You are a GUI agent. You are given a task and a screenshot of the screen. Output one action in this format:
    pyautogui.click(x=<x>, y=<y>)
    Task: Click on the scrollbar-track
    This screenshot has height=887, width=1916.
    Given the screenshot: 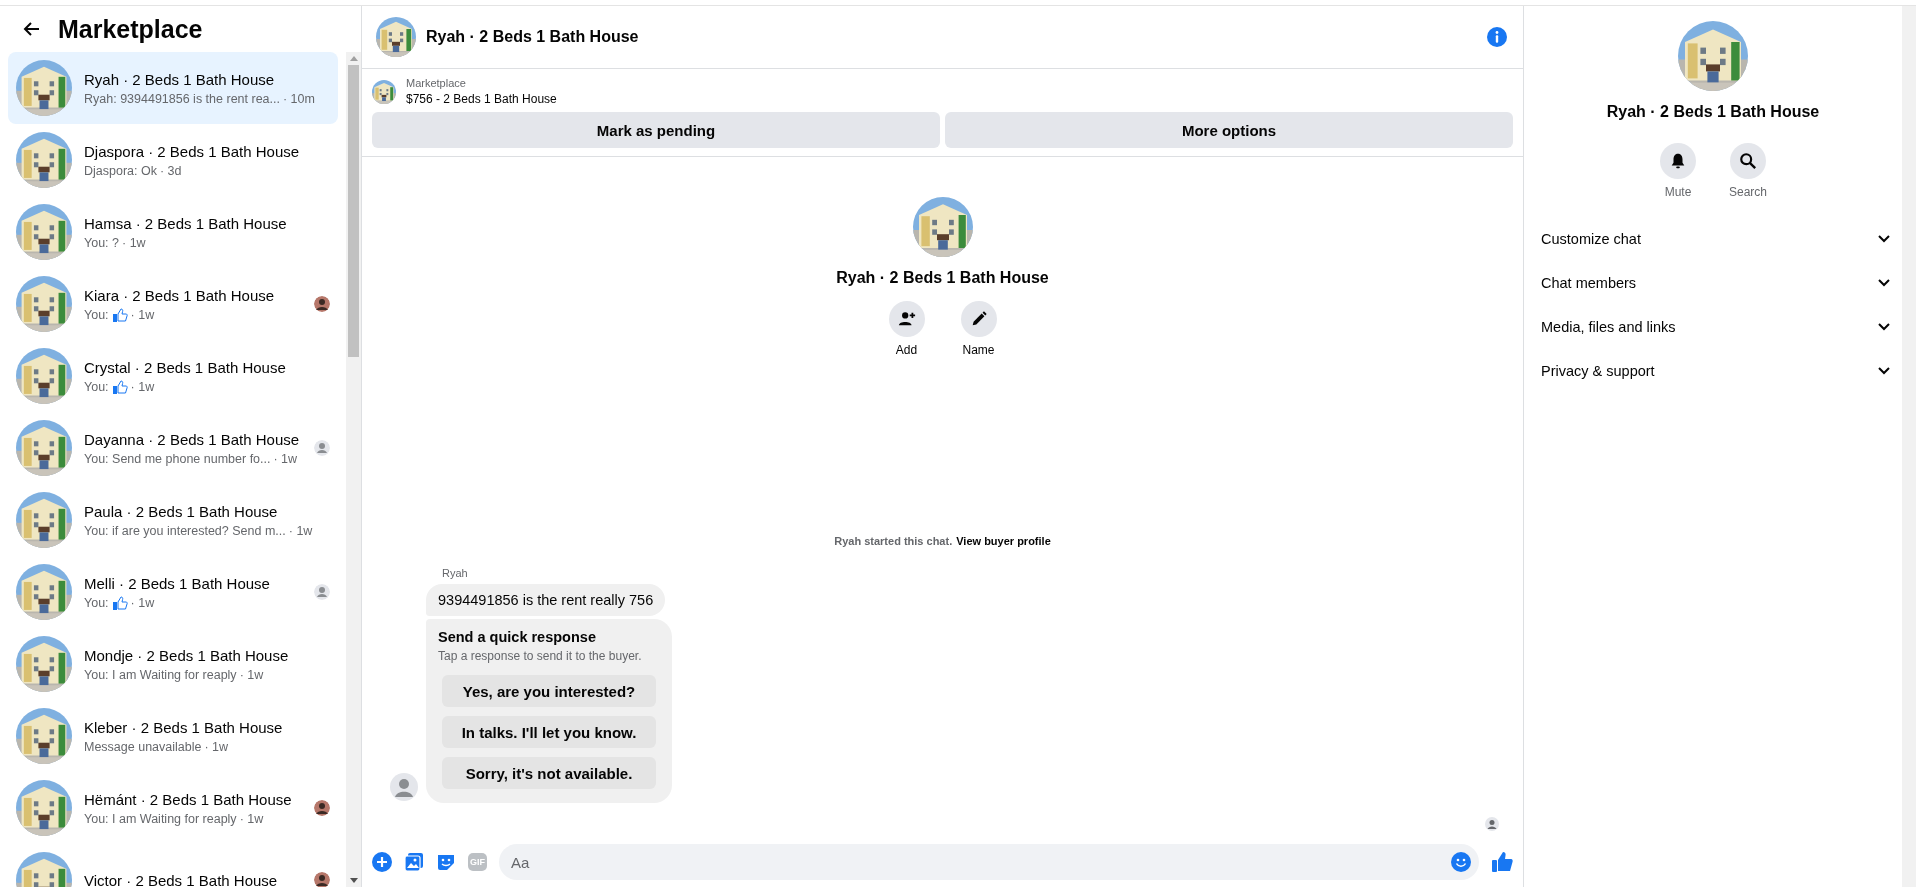 What is the action you would take?
    pyautogui.click(x=1909, y=446)
    